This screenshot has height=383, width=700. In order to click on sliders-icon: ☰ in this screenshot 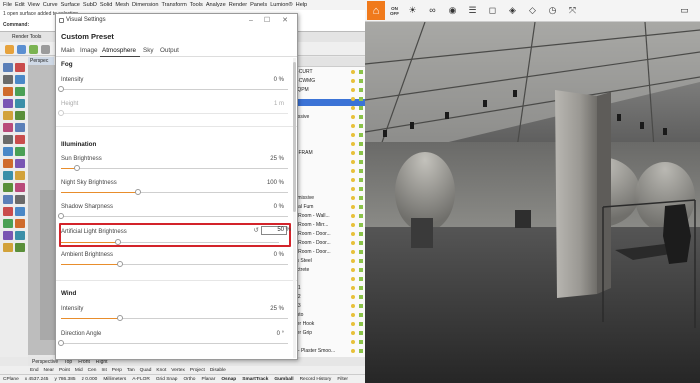, I will do `click(472, 10)`.